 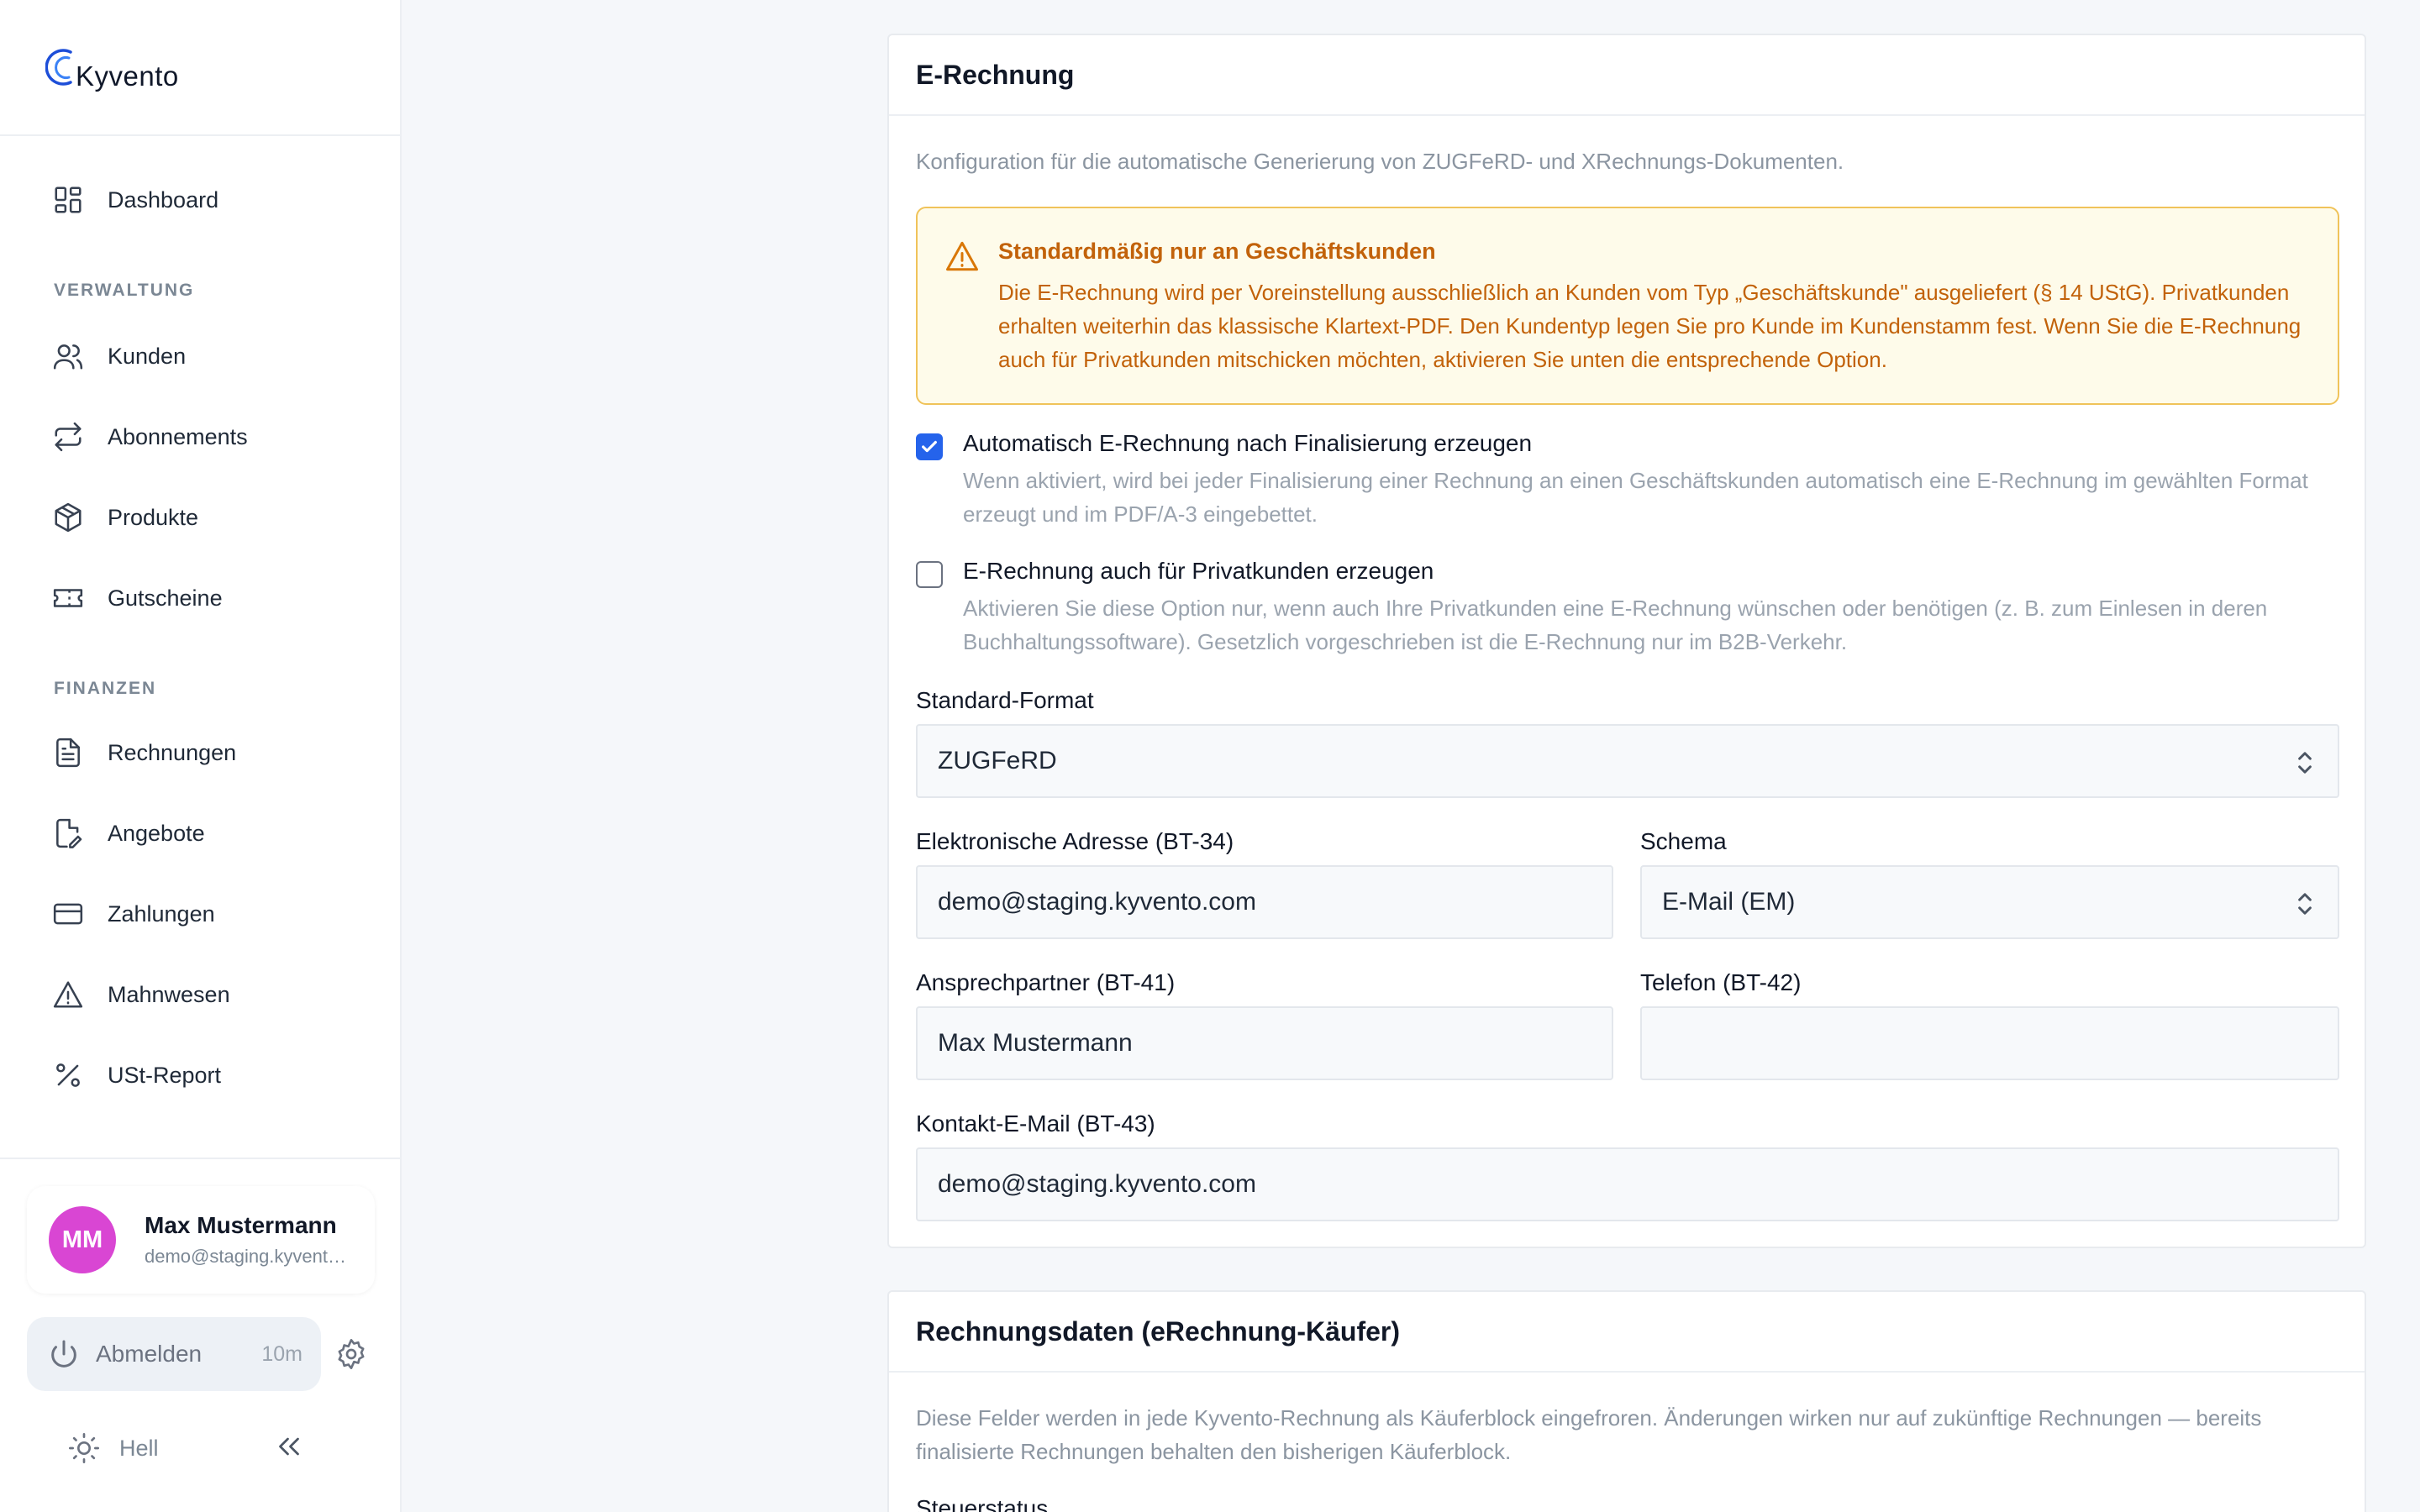 I want to click on sidebar-item-label: Angebote, so click(x=157, y=833).